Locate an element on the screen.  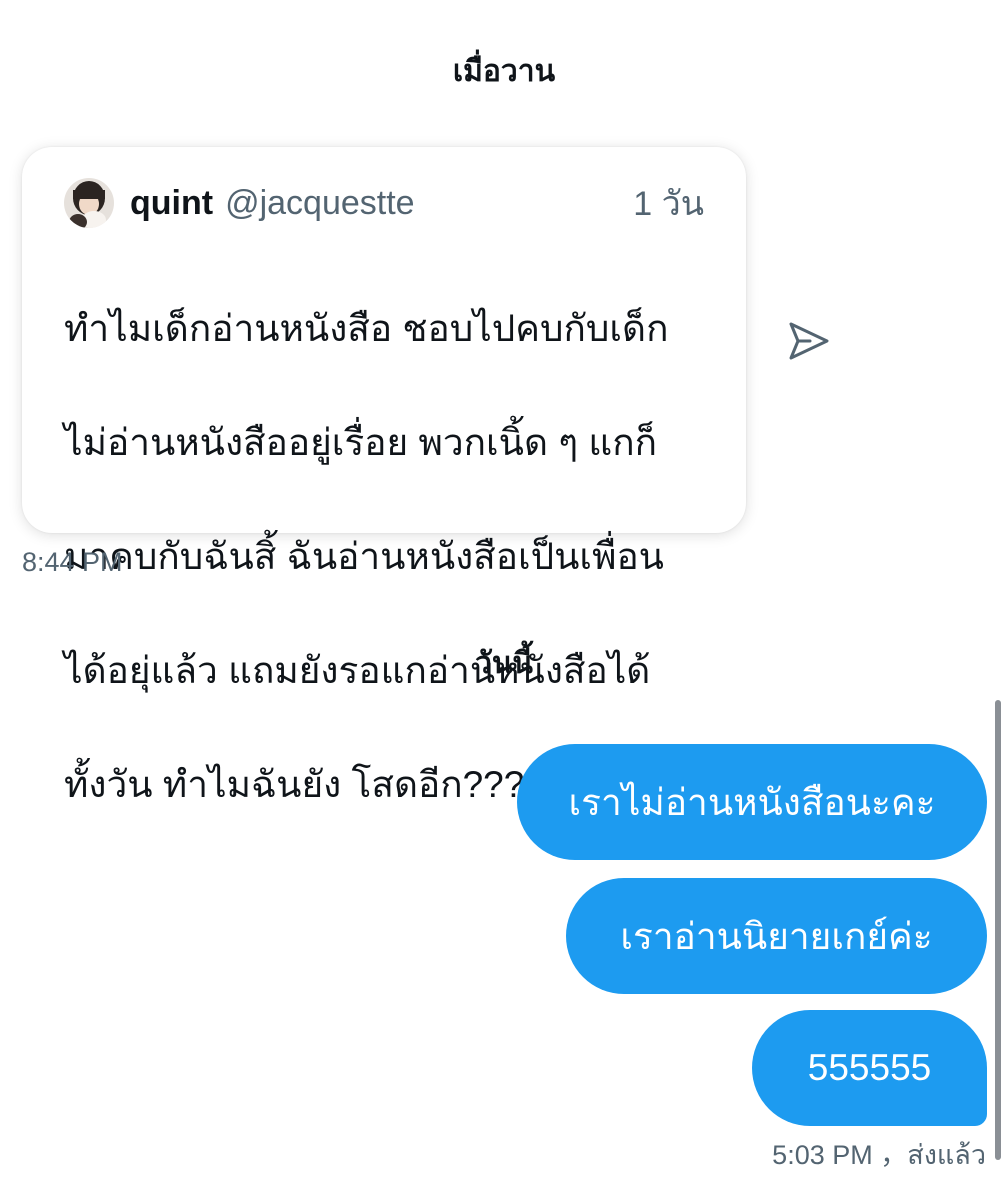
tweet-text-line: ไม่อ่านหนังสืออยู่เรื่อย พวกเนิ้ด ๆ แกก็ is located at coordinates (361, 442).